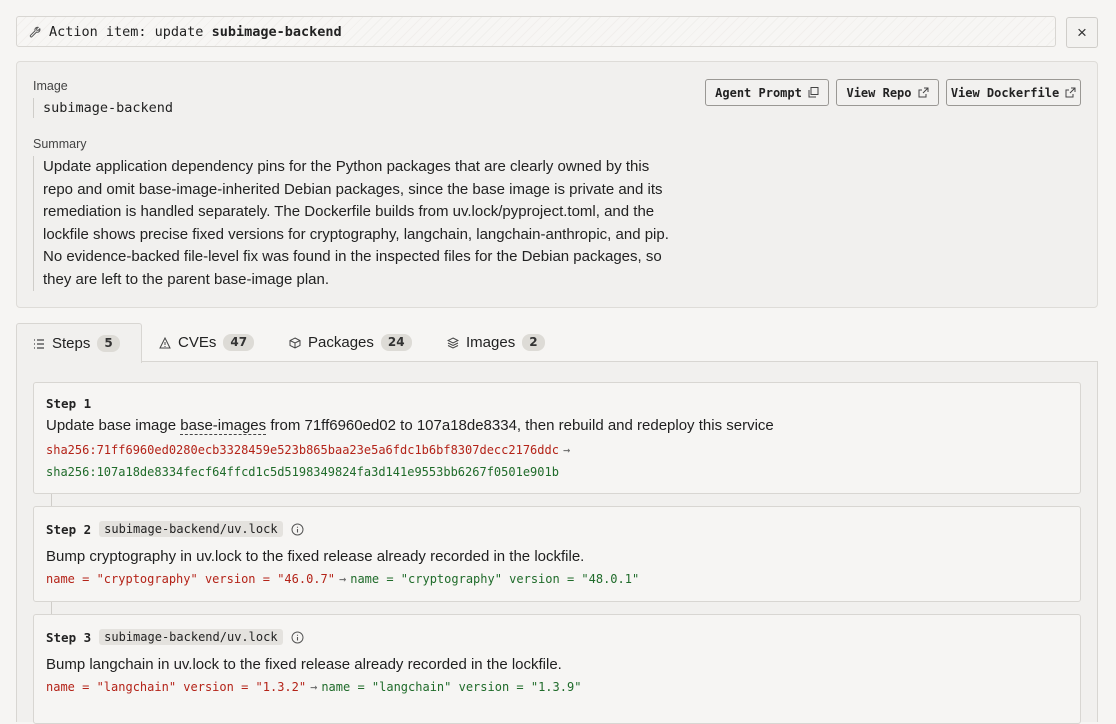 The width and height of the screenshot is (1116, 724). What do you see at coordinates (39, 343) in the screenshot?
I see `list-icon` at bounding box center [39, 343].